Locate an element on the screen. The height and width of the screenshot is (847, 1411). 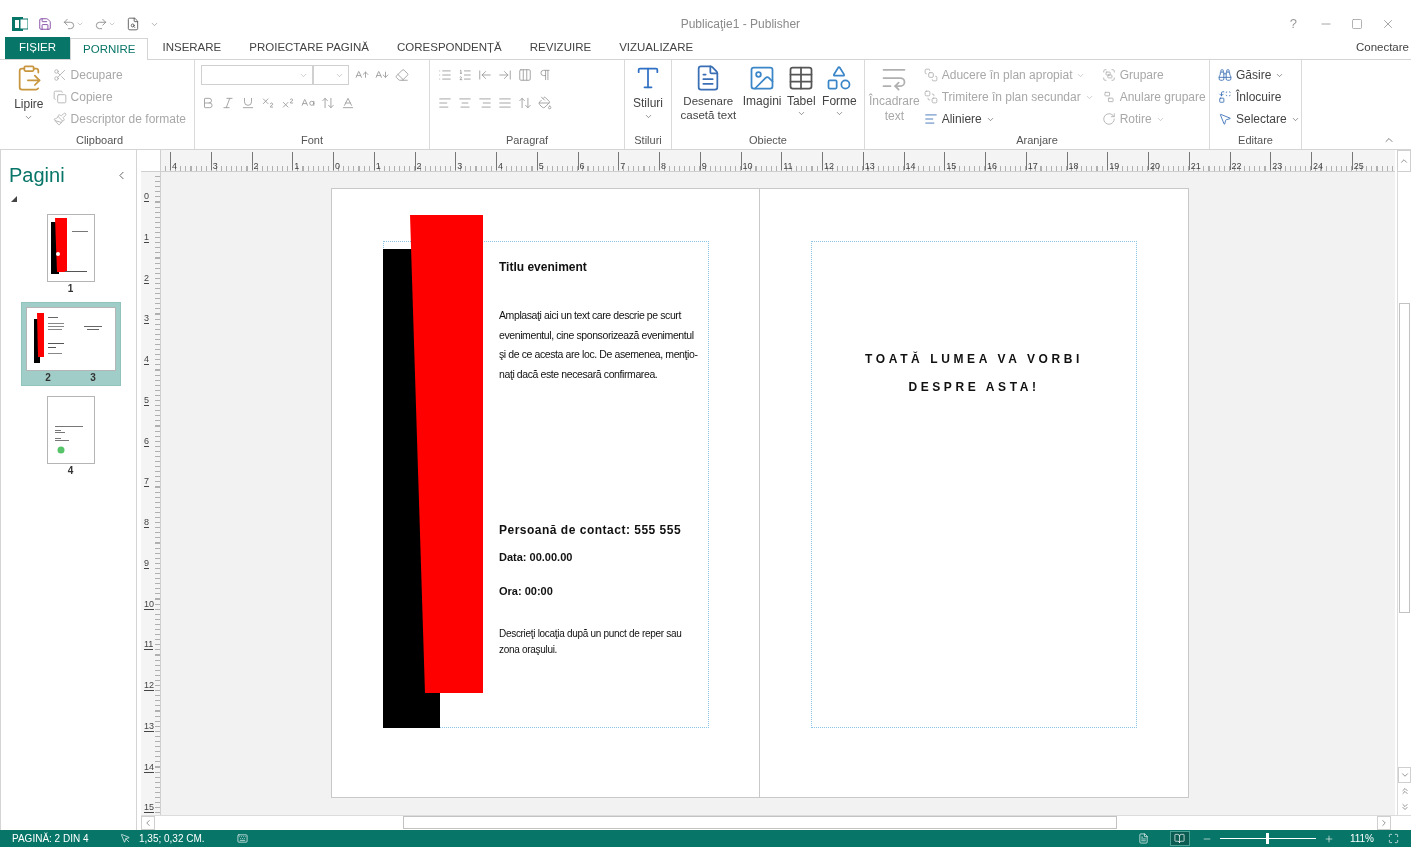
ruler-label: 19 is located at coordinates (1114, 166).